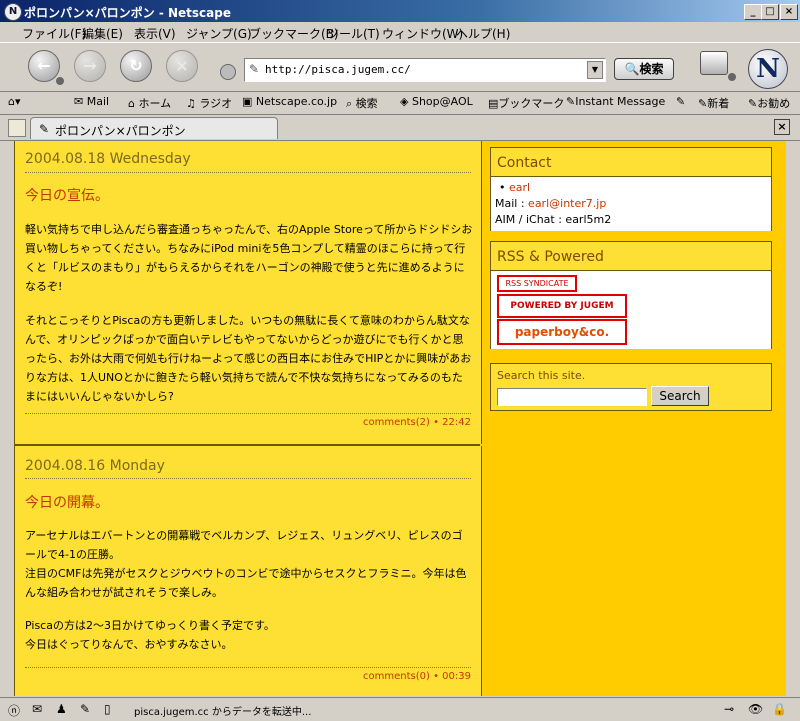 The image size is (800, 721). Describe the element at coordinates (54, 33) in the screenshot. I see `menu-file: ファイル(F)` at that location.